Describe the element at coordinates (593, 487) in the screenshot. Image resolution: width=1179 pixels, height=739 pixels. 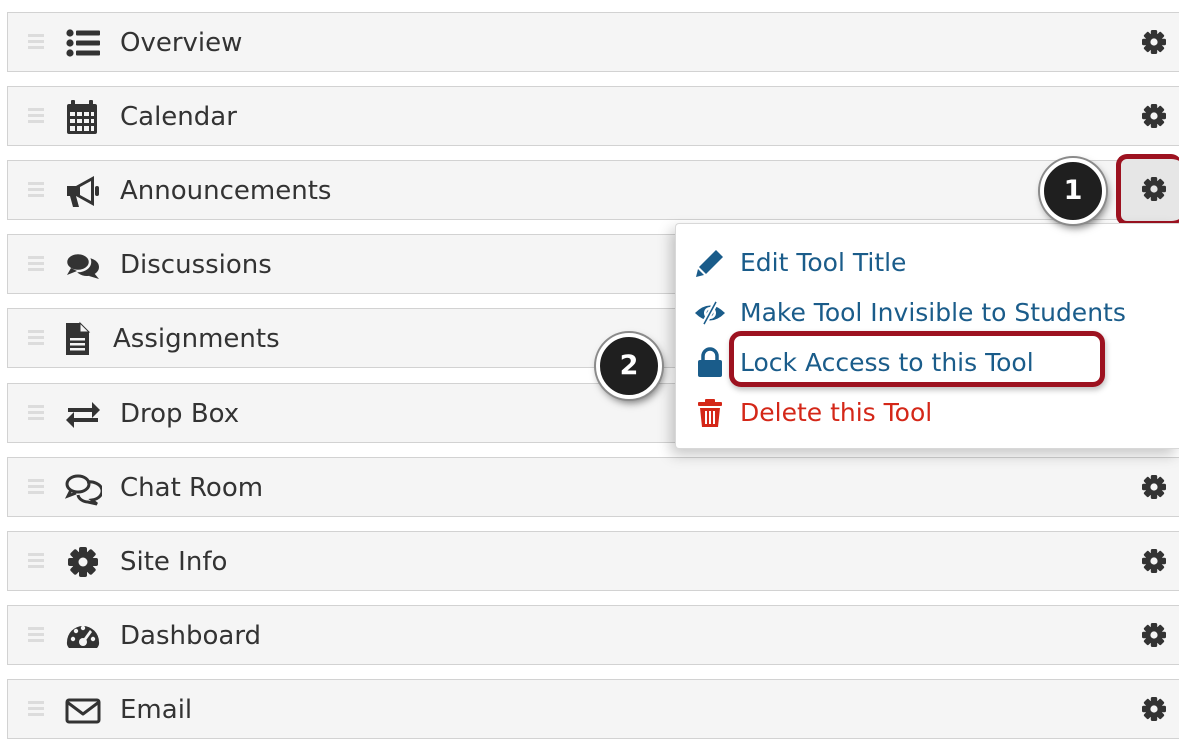
I see `tool-row-chat-room: Chat Room` at that location.